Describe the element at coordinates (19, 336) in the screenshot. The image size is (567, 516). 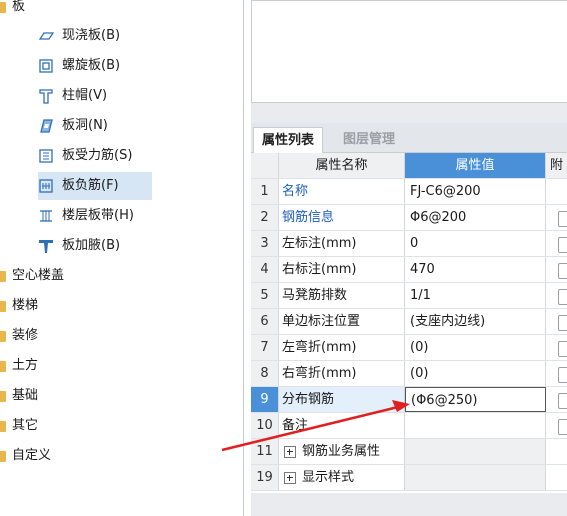
I see `tree-category-decoration: 装修` at that location.